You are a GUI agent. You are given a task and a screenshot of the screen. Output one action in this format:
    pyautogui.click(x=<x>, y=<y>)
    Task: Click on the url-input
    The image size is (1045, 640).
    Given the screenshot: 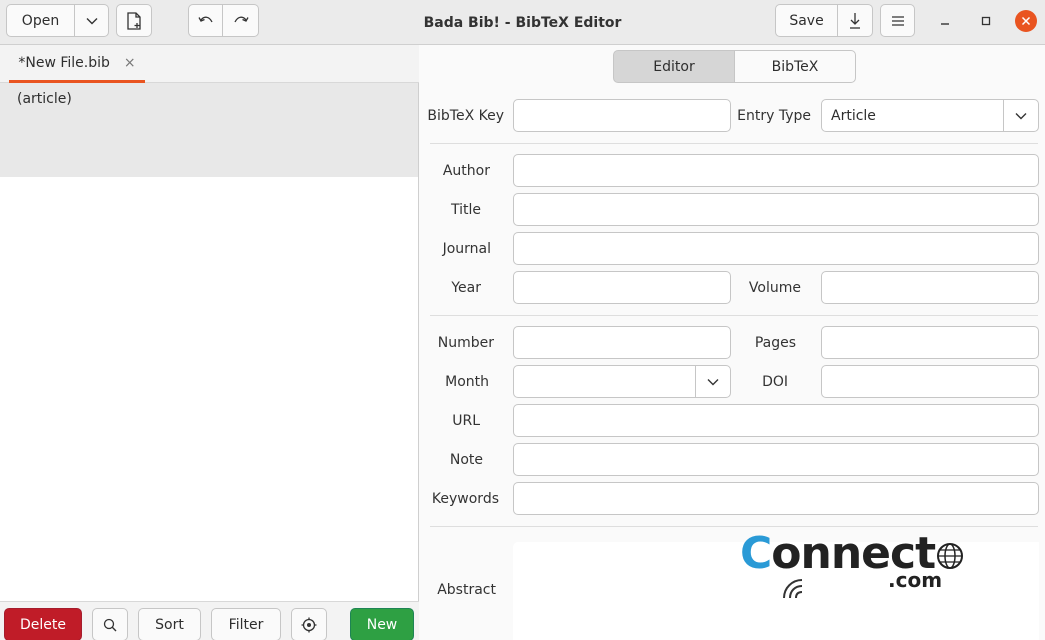 What is the action you would take?
    pyautogui.click(x=776, y=420)
    